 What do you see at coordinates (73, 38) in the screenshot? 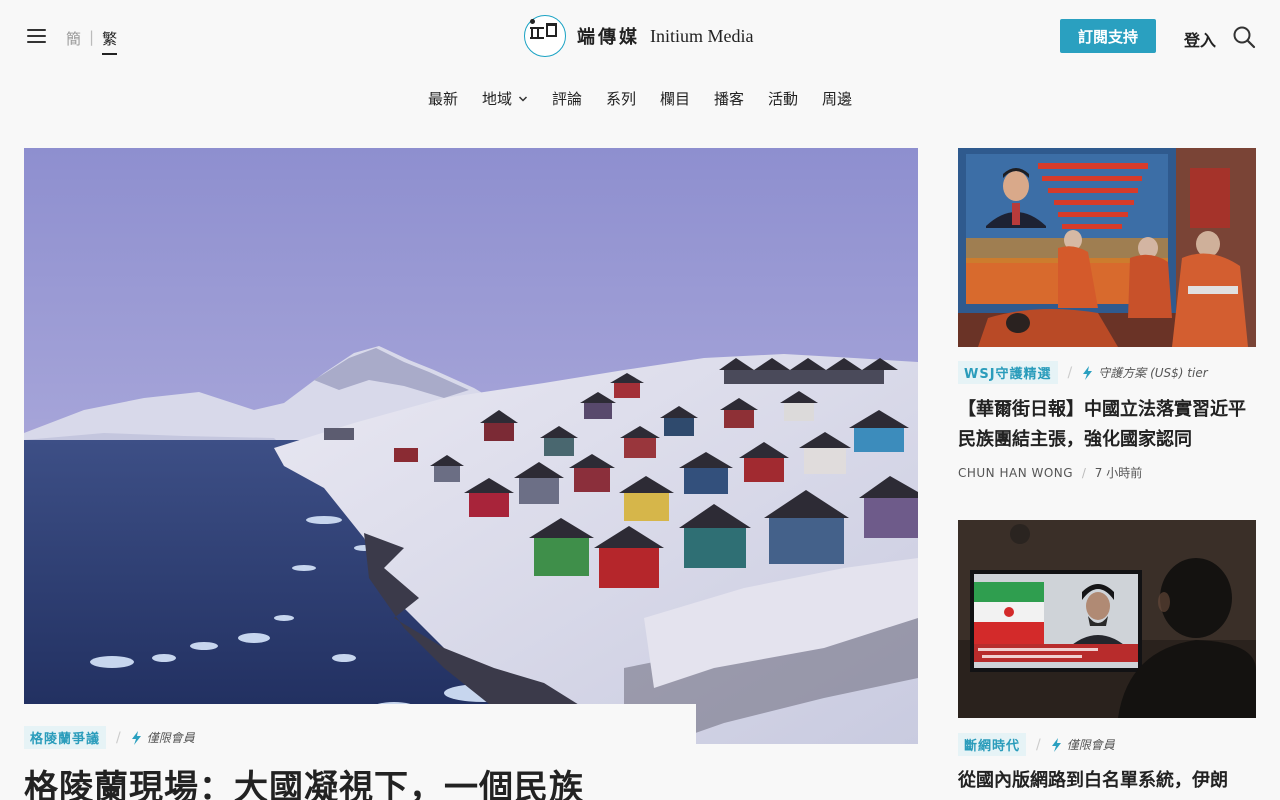
I see `lang-simplified: 簡` at bounding box center [73, 38].